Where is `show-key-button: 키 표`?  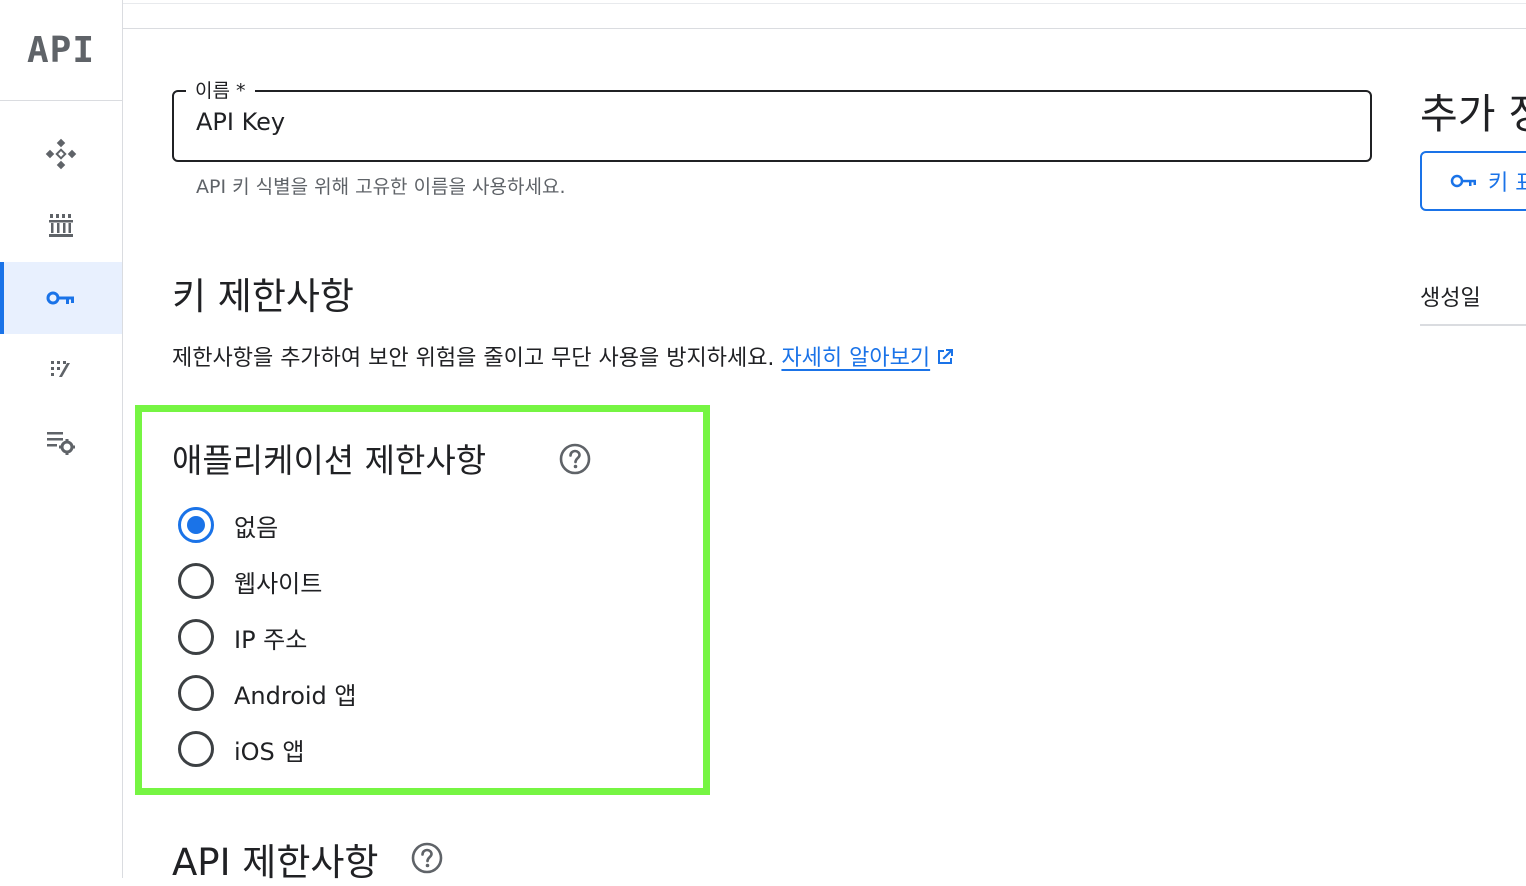
show-key-button: 키 표 is located at coordinates (1473, 181).